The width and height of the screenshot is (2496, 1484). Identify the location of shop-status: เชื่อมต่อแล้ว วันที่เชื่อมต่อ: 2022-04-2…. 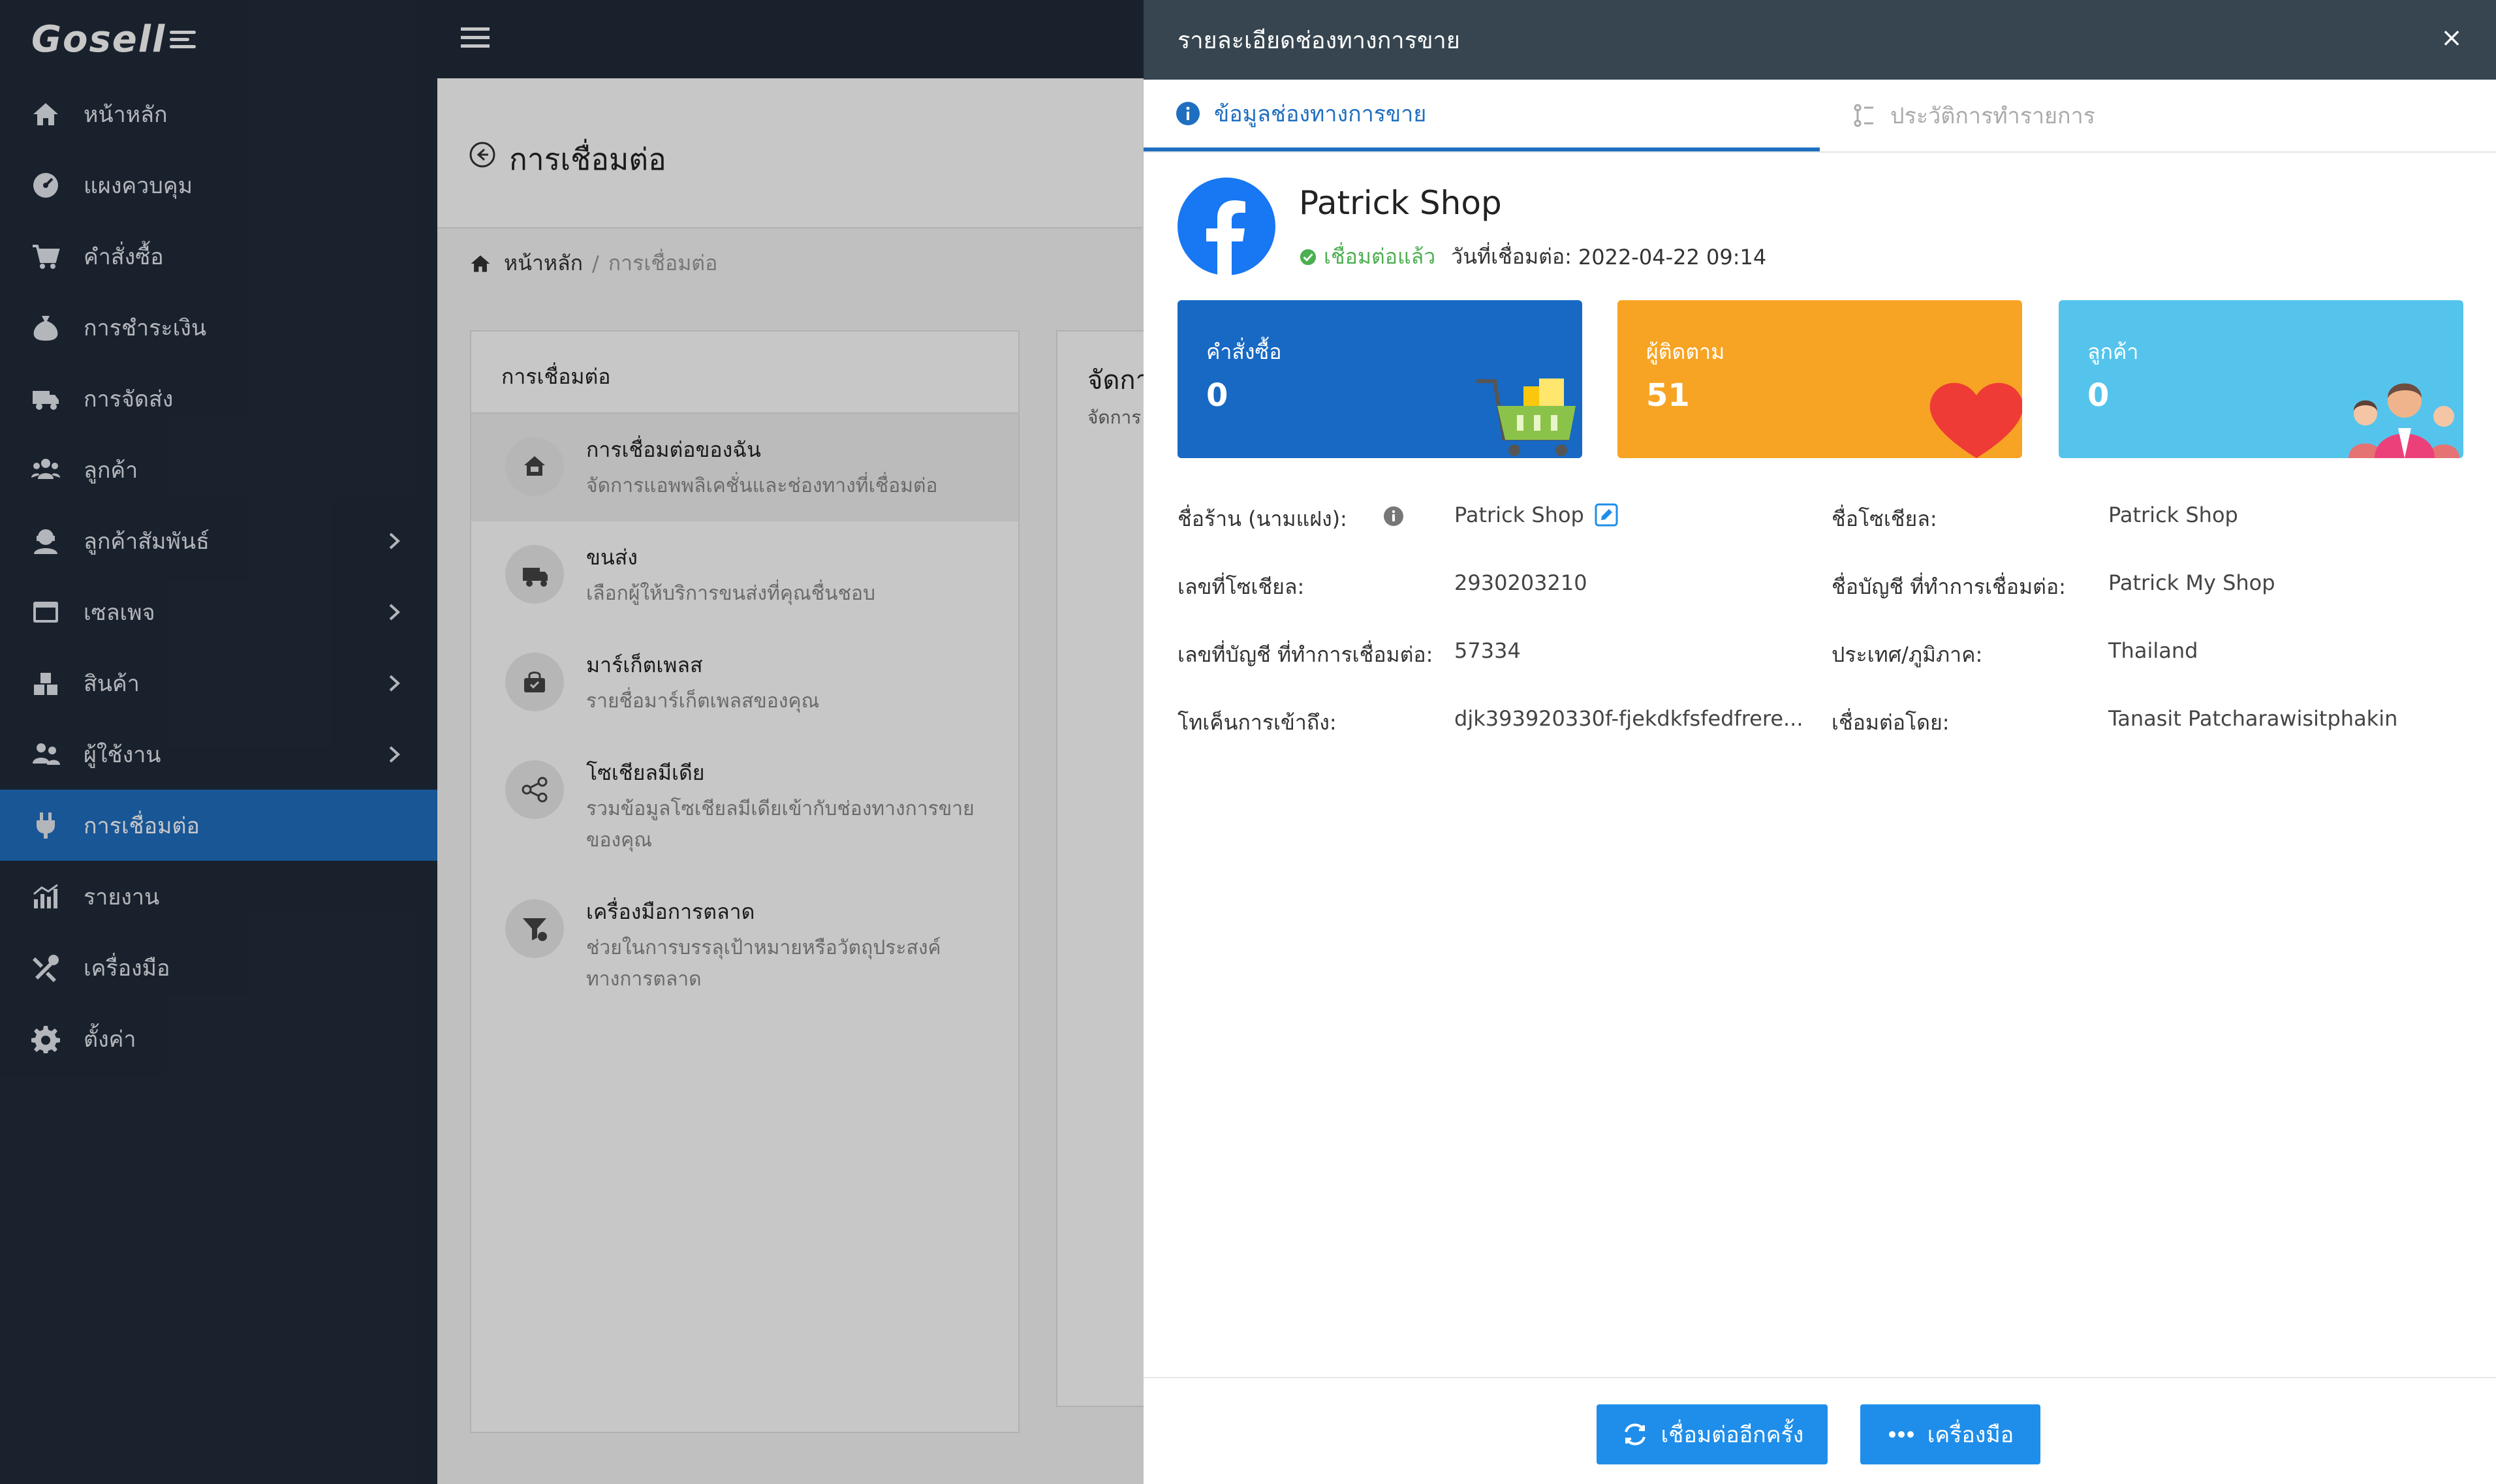
(1533, 256).